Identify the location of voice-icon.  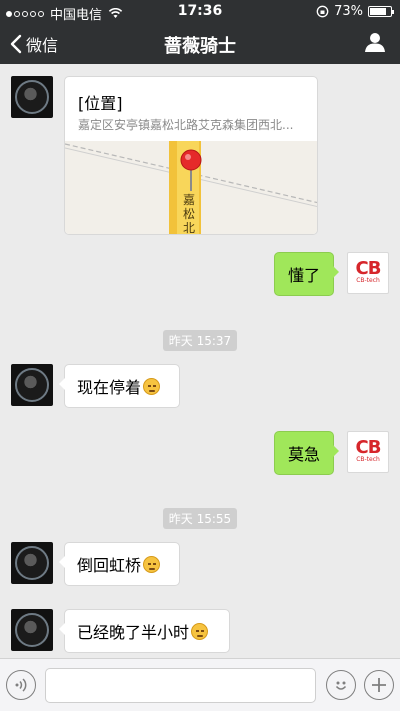
(21, 685).